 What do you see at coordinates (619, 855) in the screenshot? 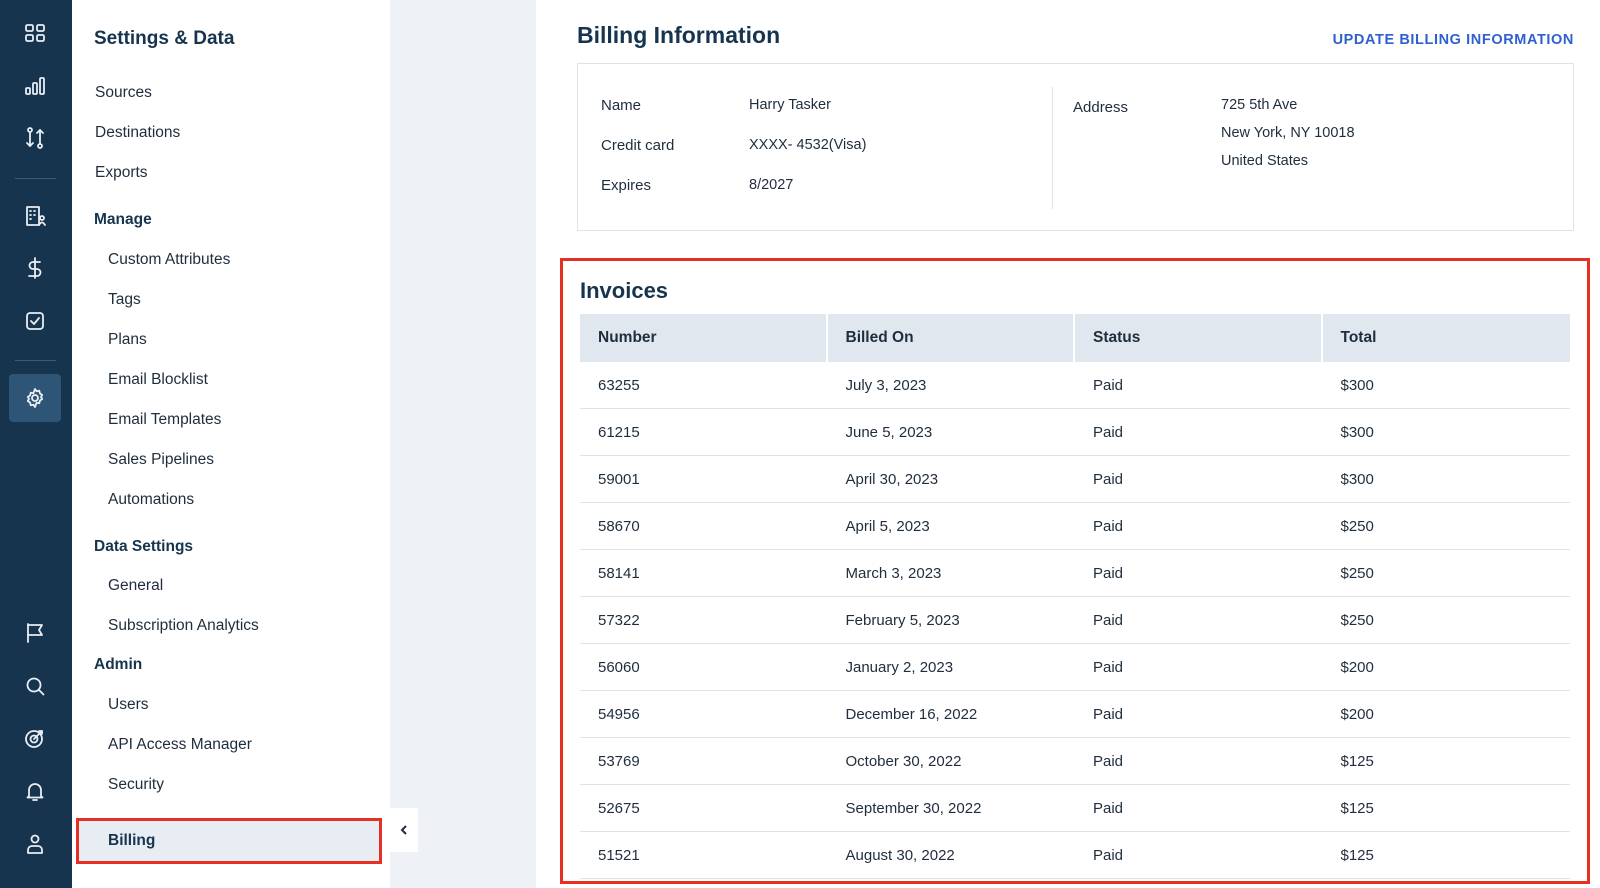
I see `invoice-number: 51521` at bounding box center [619, 855].